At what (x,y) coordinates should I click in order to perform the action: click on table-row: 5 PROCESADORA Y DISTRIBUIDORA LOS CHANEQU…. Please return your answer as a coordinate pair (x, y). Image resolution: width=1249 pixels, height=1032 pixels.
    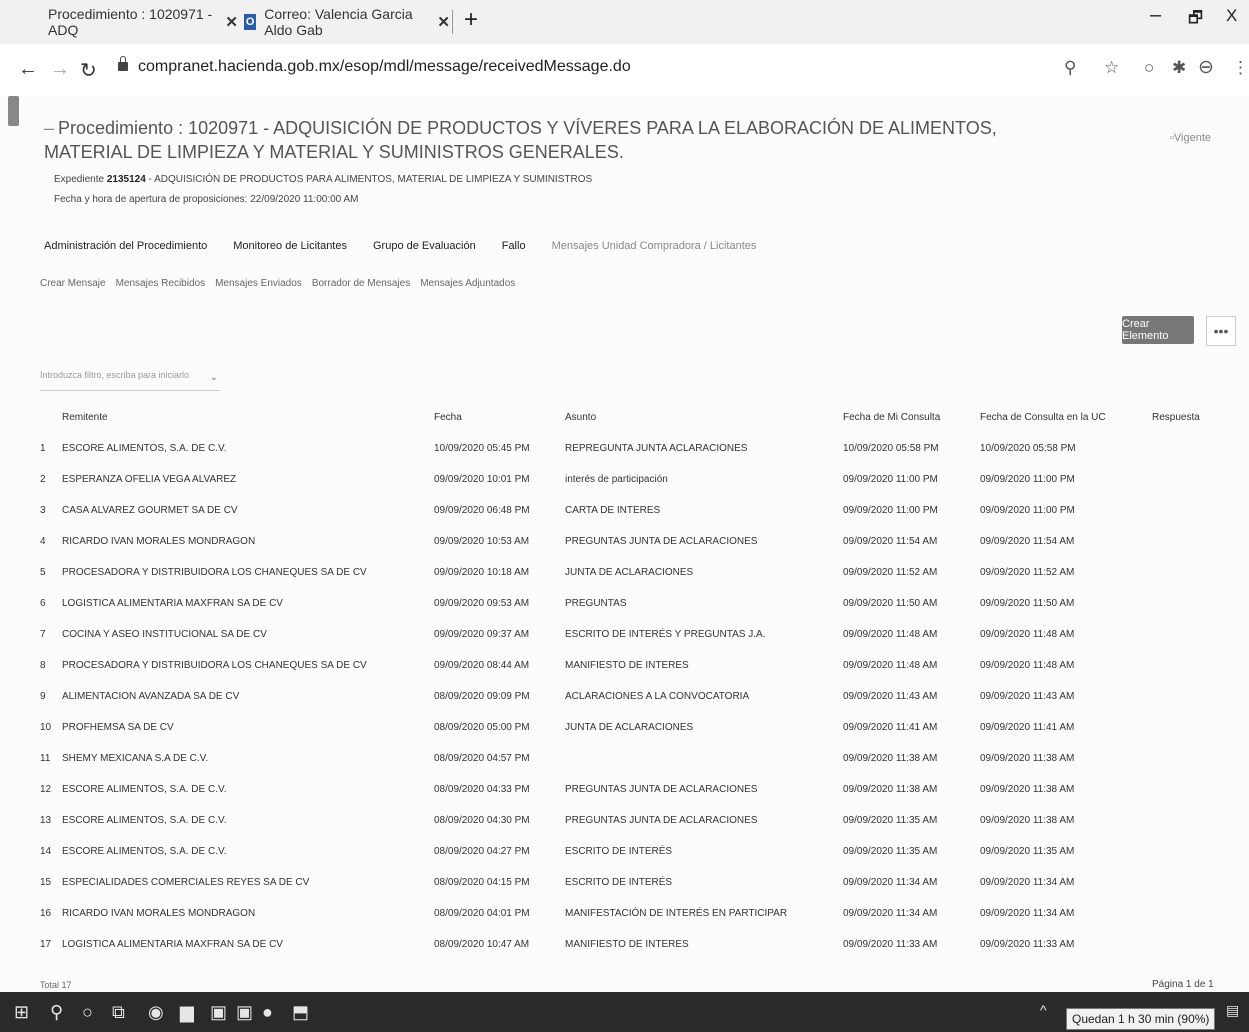
    Looking at the image, I should click on (624, 582).